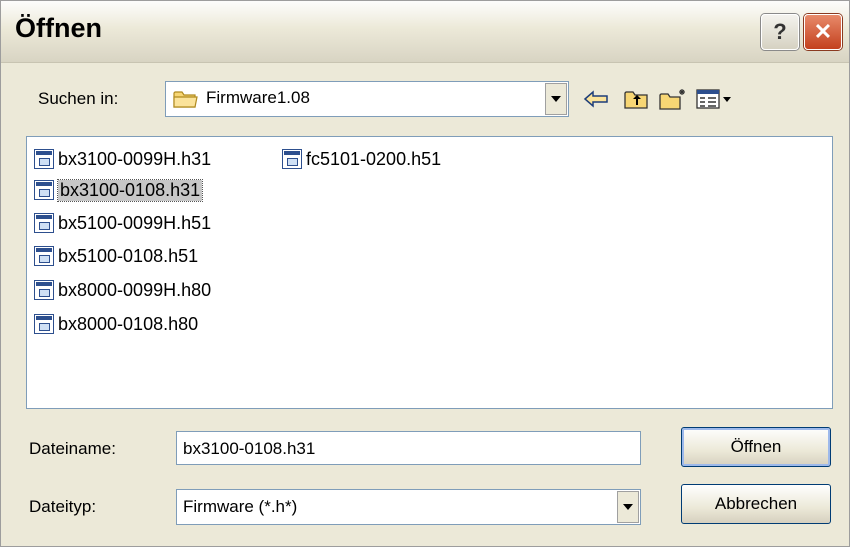  I want to click on up-folder-icon, so click(636, 99).